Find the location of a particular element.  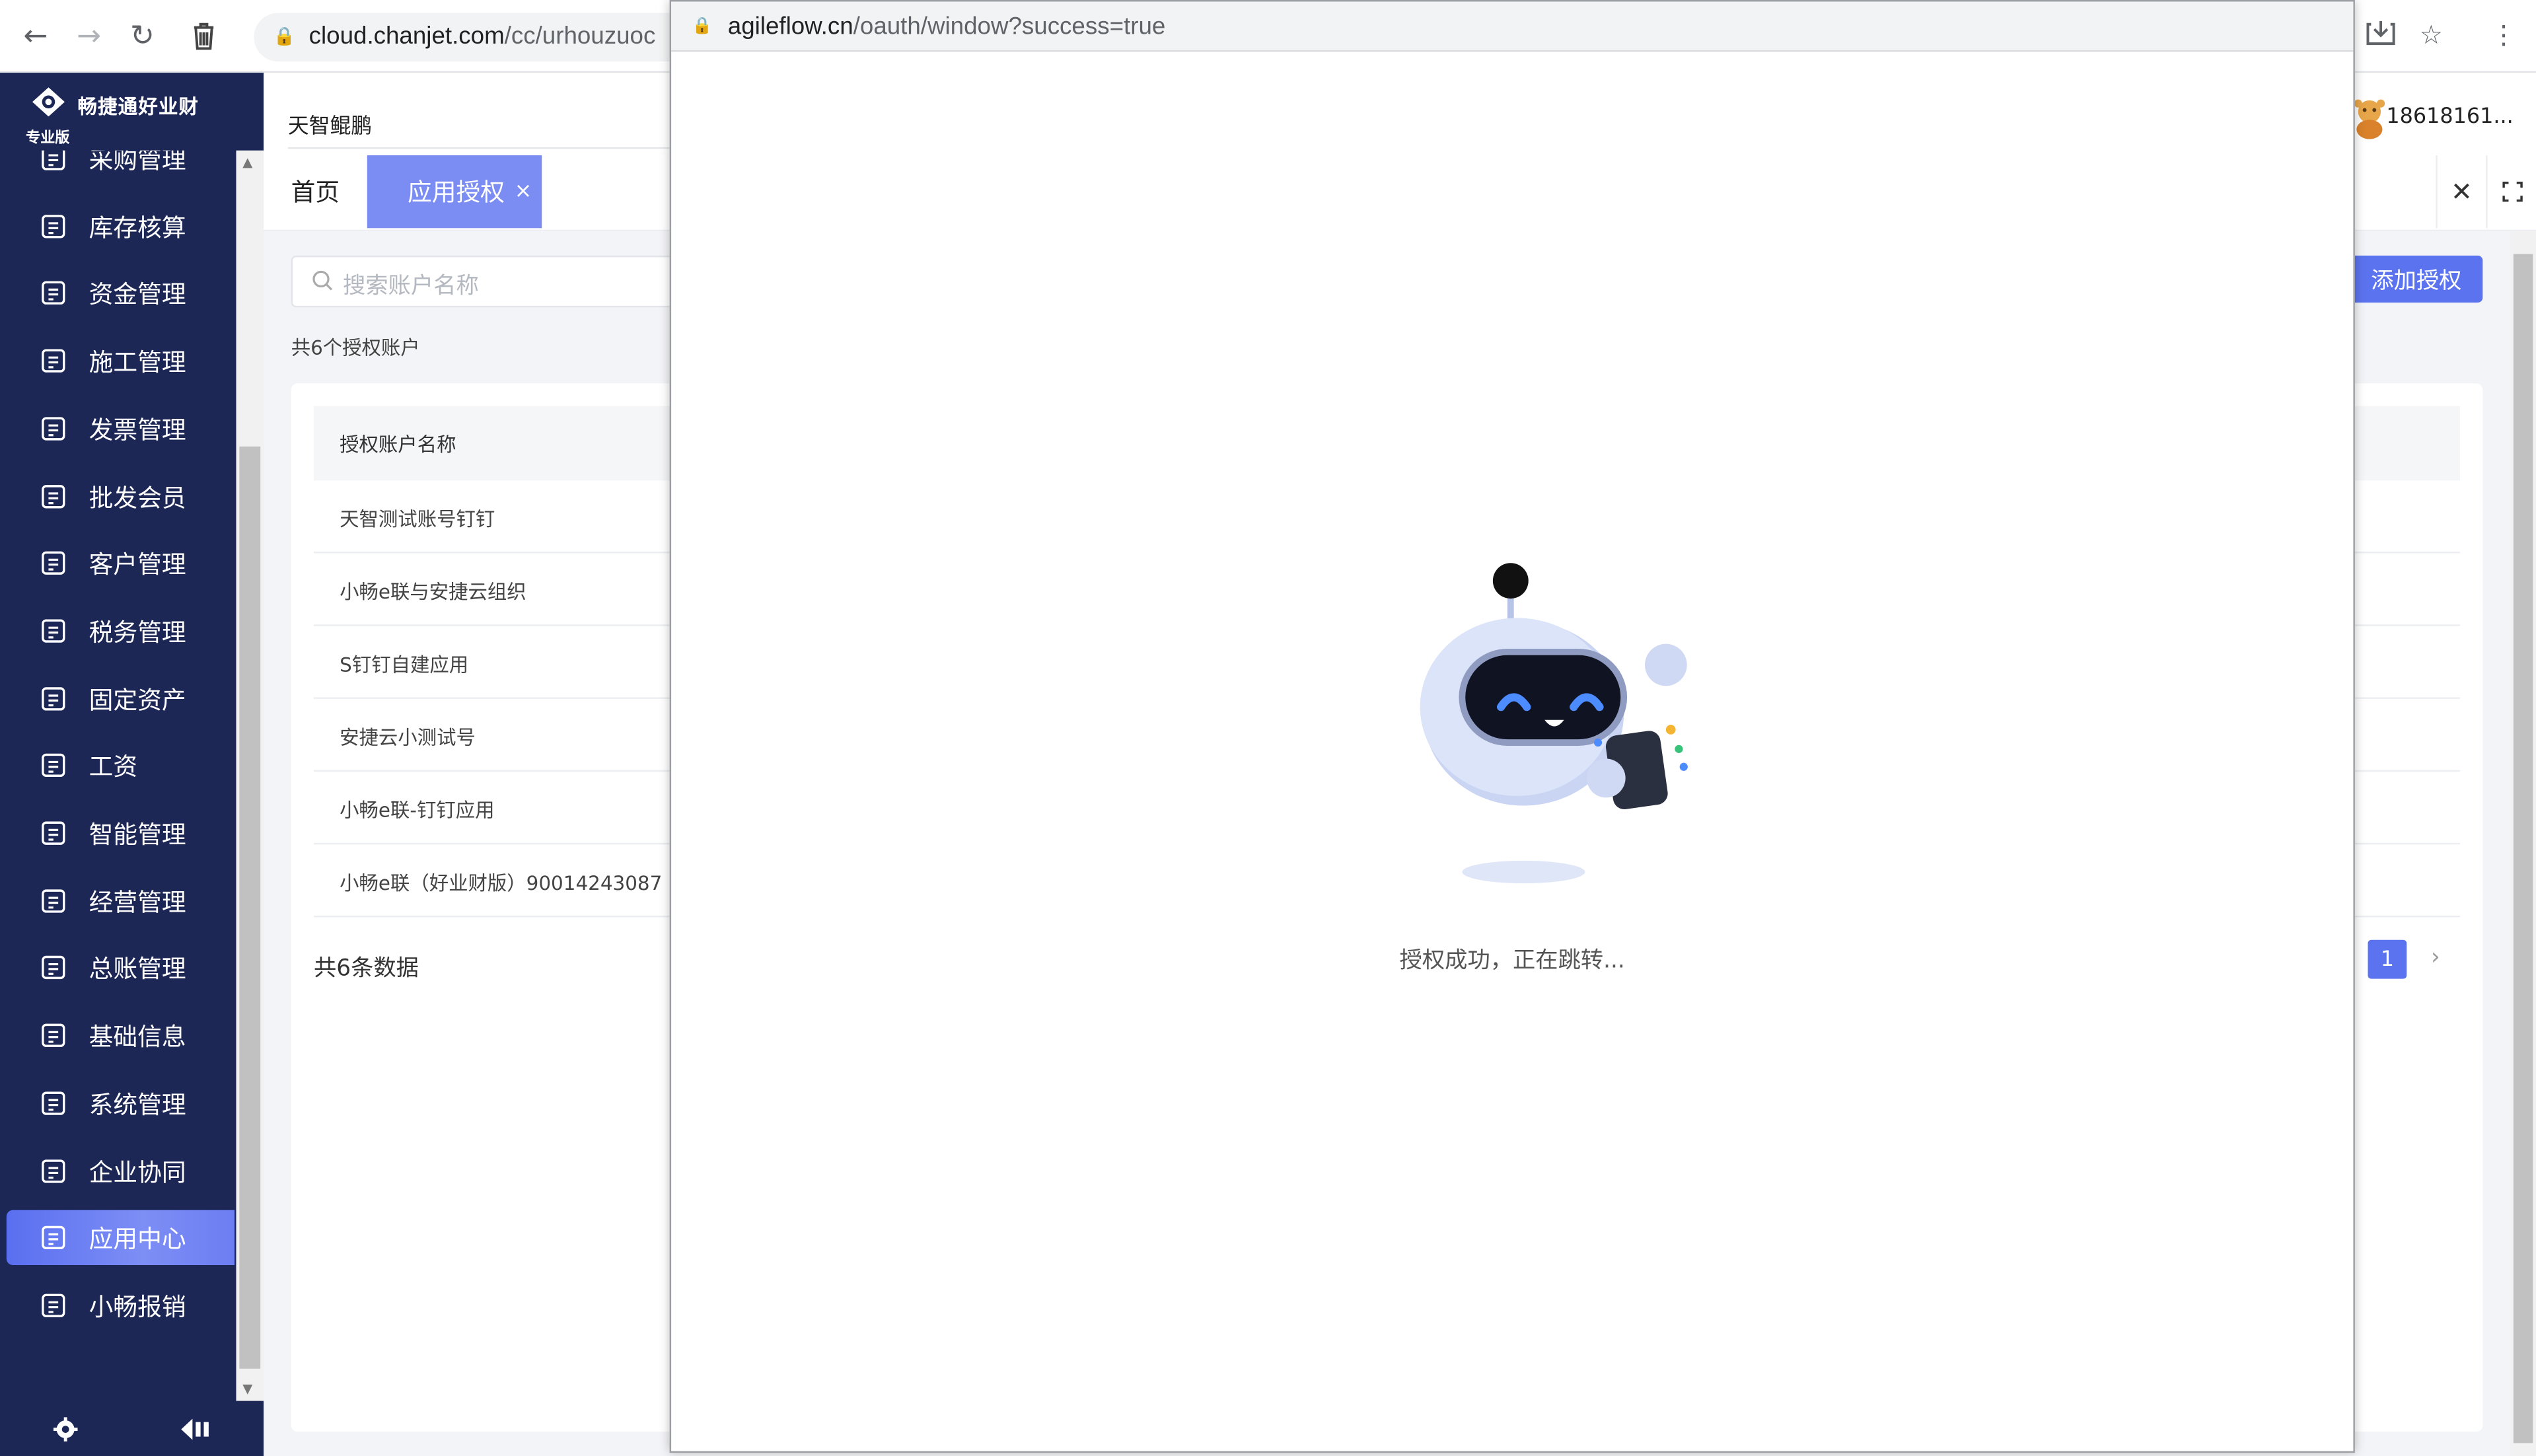

sidebar-item-label: 批发会员 is located at coordinates (137, 497).